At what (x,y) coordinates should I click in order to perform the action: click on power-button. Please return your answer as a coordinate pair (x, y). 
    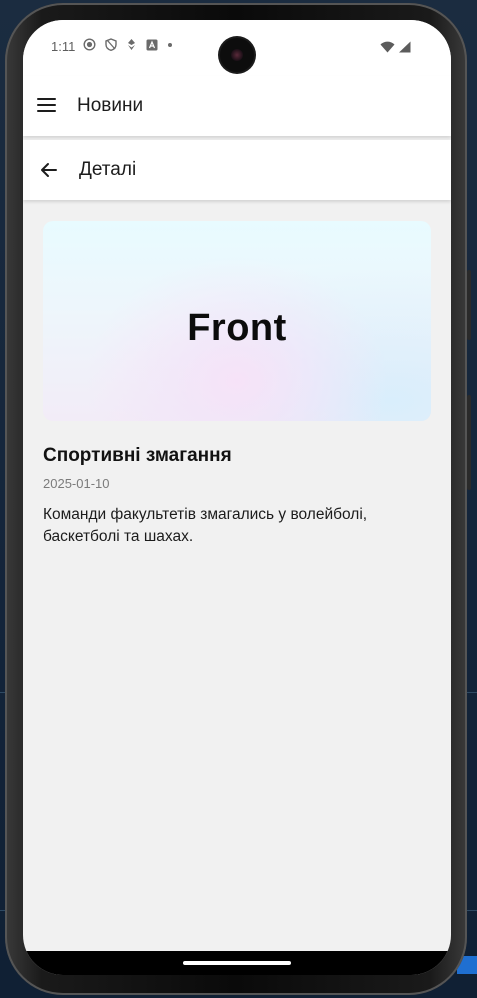
    Looking at the image, I should click on (469, 442).